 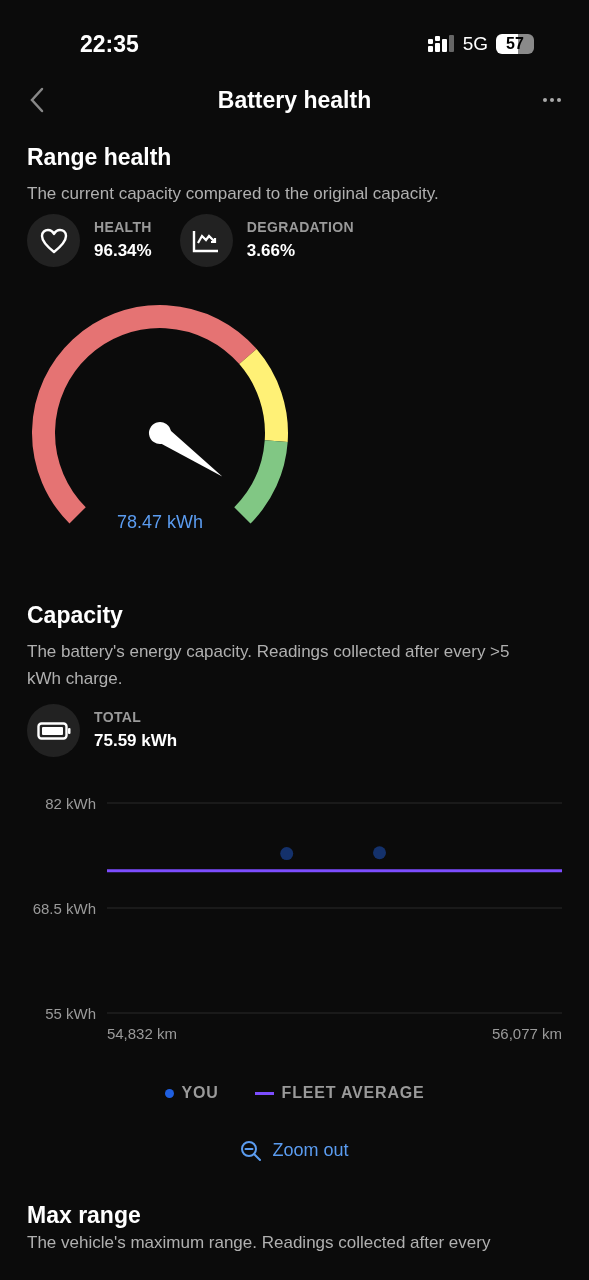 I want to click on more-icon, so click(x=552, y=100).